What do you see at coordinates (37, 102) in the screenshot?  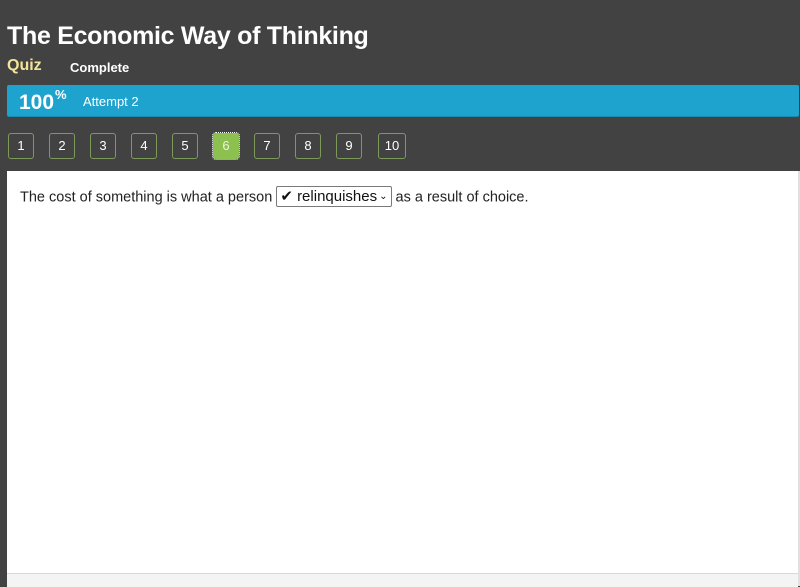 I see `score-number: 100` at bounding box center [37, 102].